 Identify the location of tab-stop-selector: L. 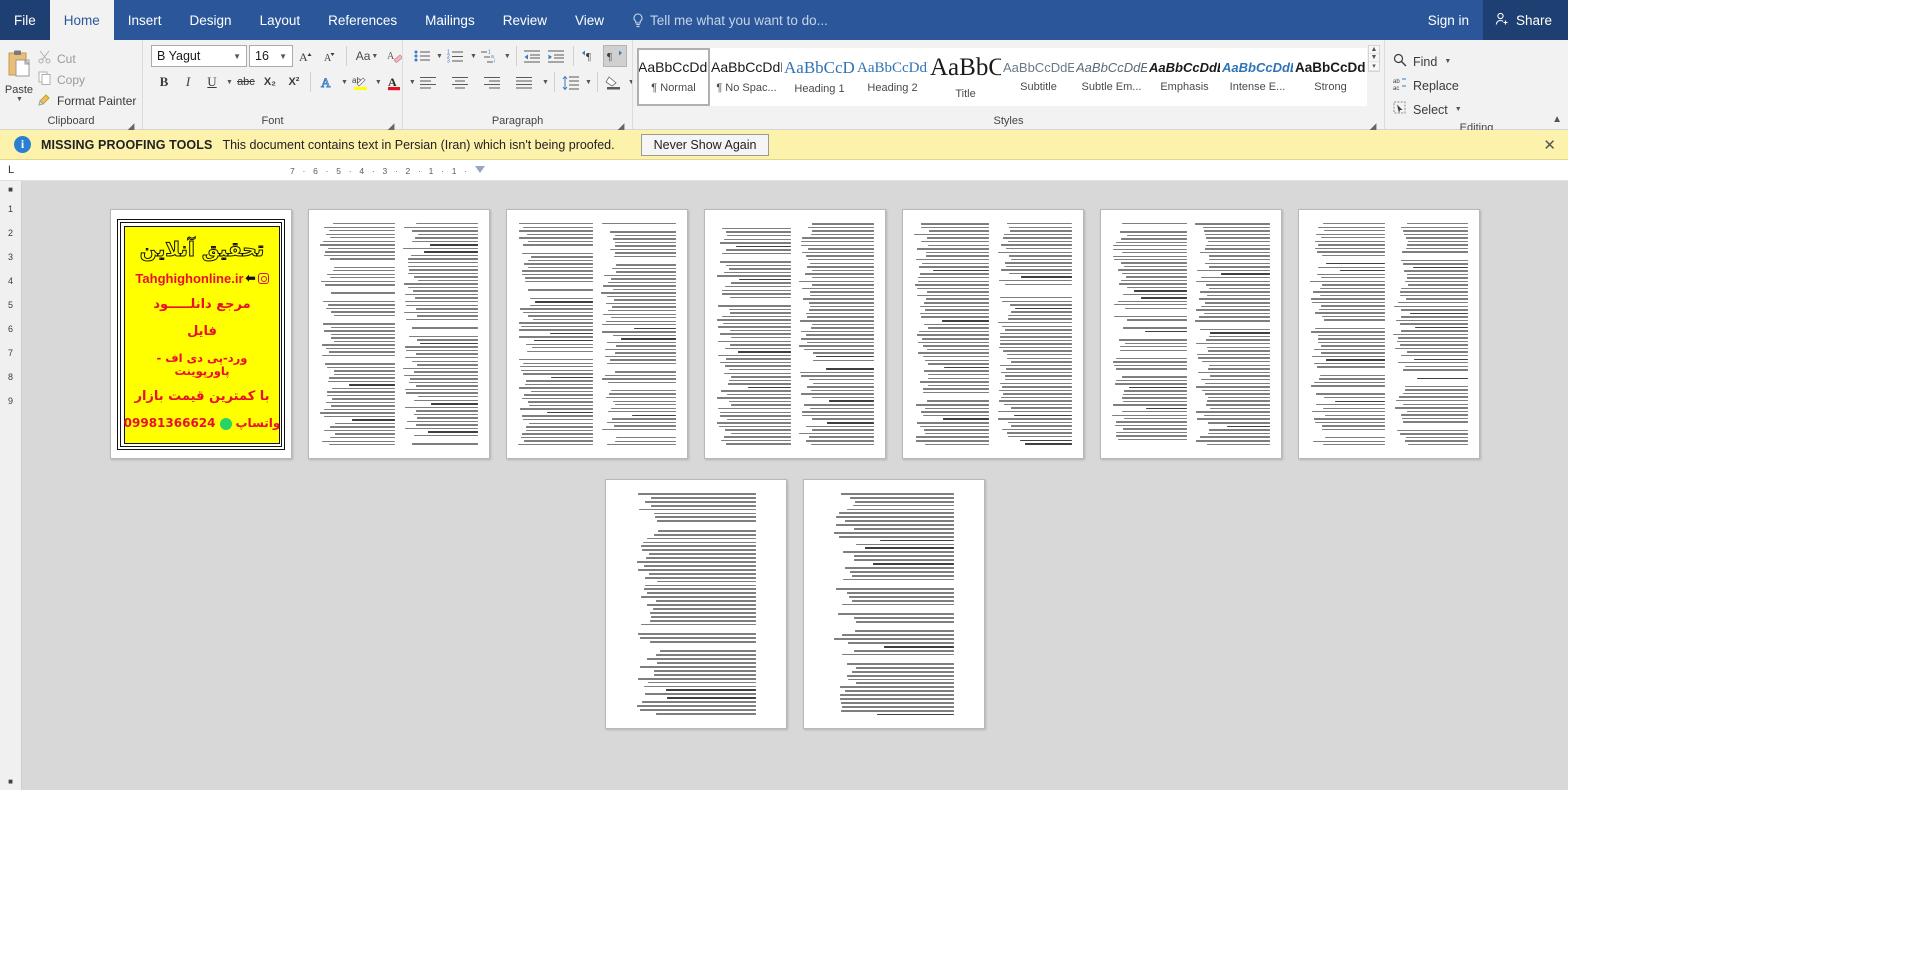
(11, 170).